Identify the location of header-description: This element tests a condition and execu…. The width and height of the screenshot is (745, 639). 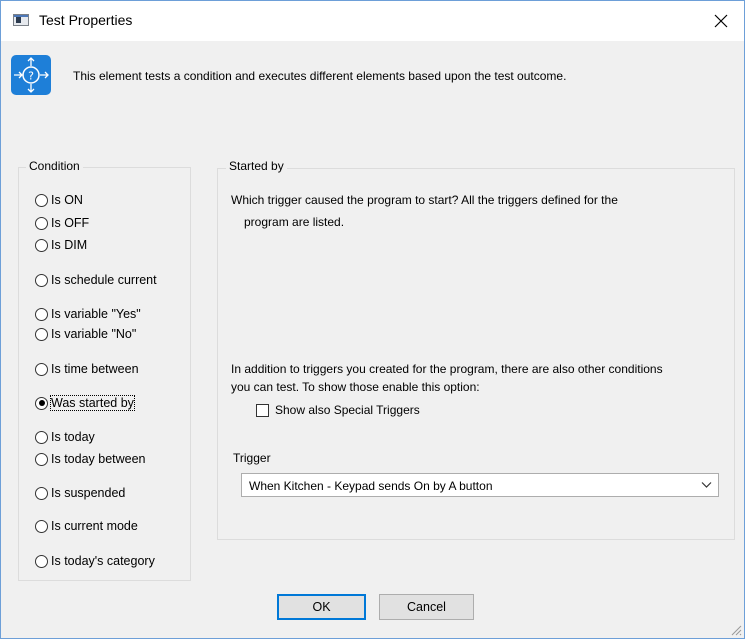
(320, 76).